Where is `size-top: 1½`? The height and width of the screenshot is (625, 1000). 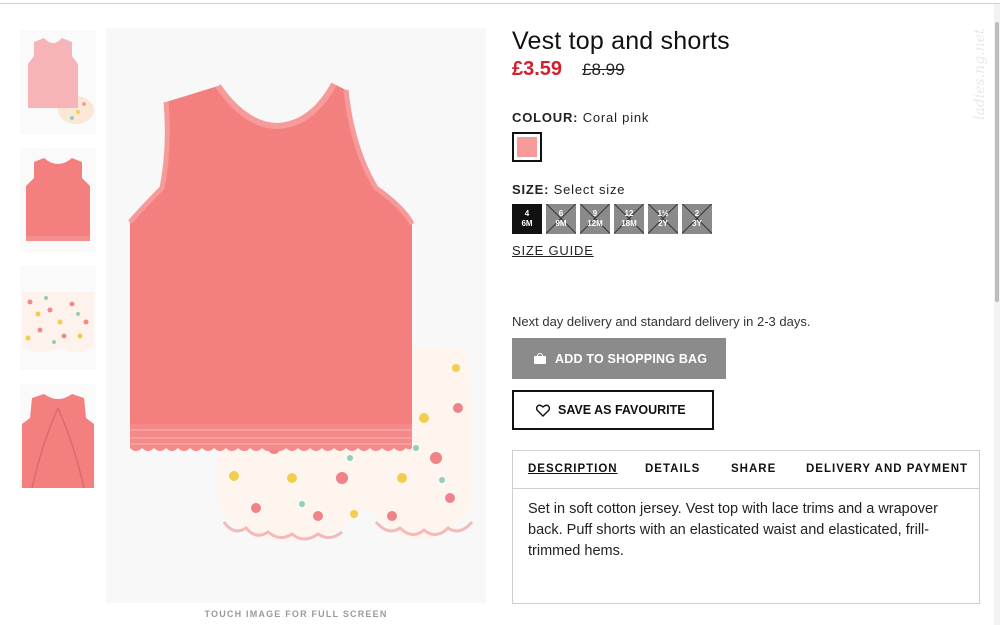 size-top: 1½ is located at coordinates (663, 213).